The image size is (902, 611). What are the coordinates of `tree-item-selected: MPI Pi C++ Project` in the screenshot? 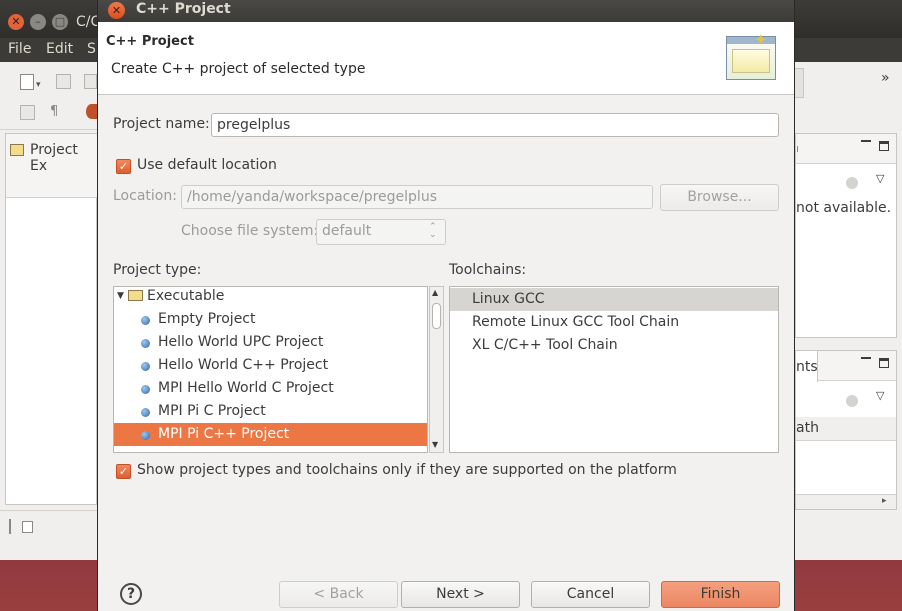 It's located at (270, 434).